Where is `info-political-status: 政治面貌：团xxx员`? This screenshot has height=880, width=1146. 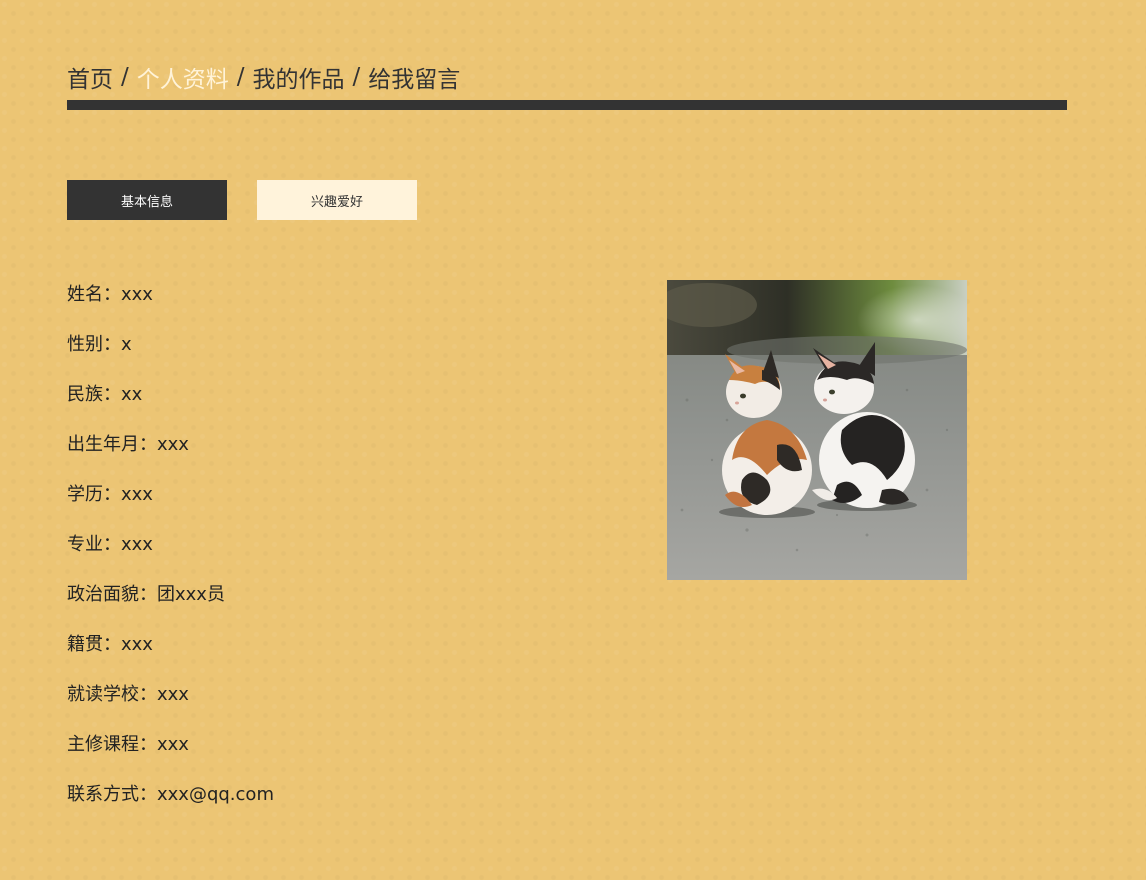 info-political-status: 政治面貌：团xxx员 is located at coordinates (146, 594).